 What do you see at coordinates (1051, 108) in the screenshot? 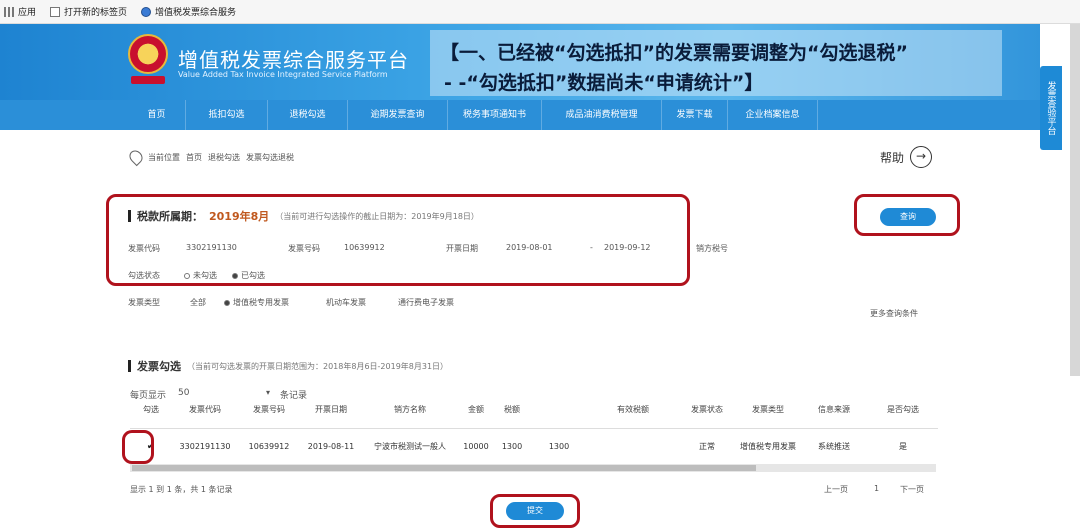
I see `invoice-verify-side-tab: 发票查验平台` at bounding box center [1051, 108].